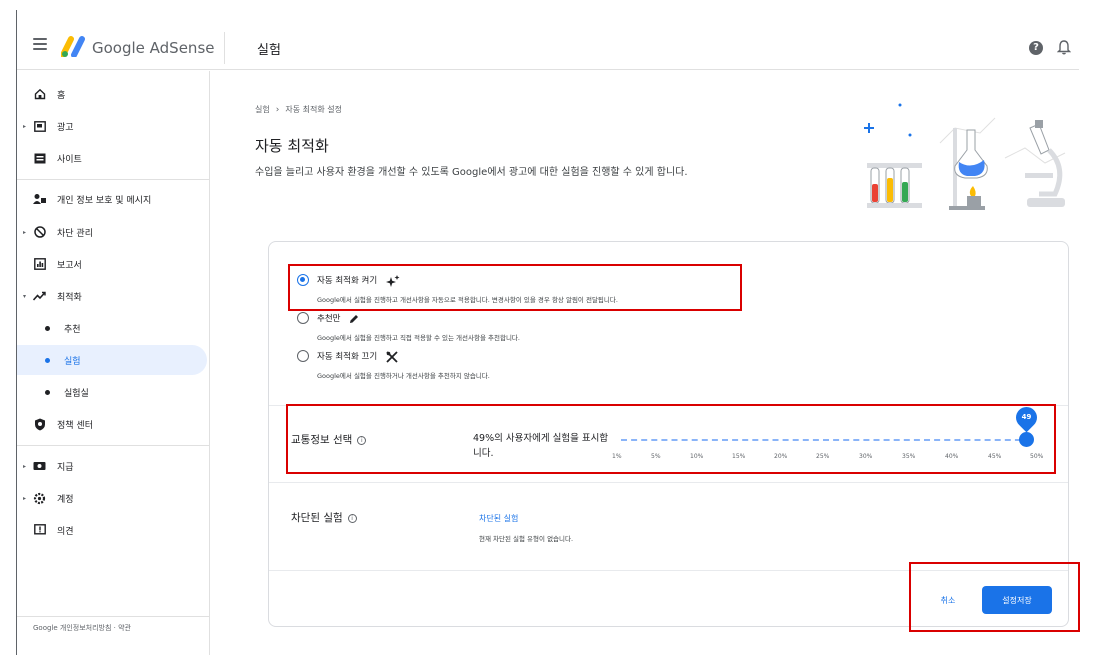  I want to click on sidebar-item-label: 최적화, so click(69, 297).